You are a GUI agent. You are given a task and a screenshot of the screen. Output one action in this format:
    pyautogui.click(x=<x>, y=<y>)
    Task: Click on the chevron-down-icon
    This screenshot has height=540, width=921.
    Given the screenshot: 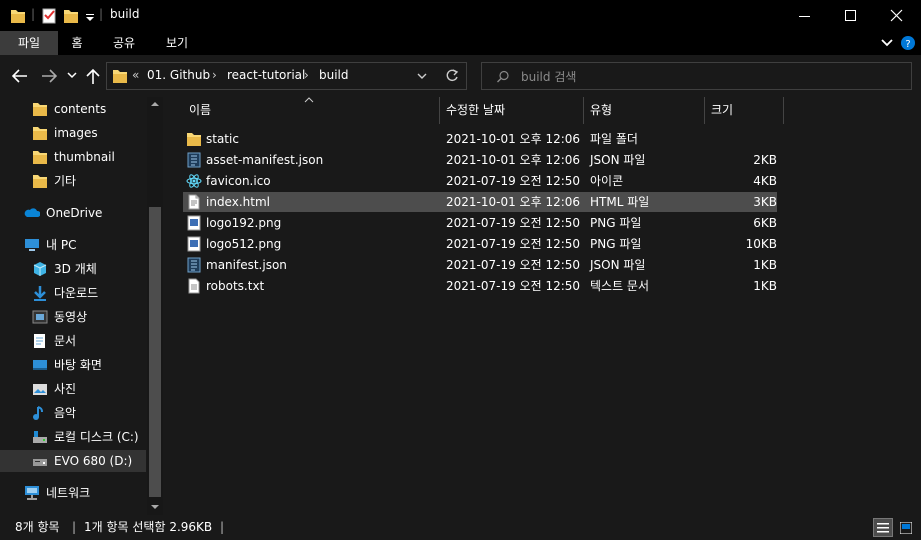 What is the action you would take?
    pyautogui.click(x=887, y=43)
    